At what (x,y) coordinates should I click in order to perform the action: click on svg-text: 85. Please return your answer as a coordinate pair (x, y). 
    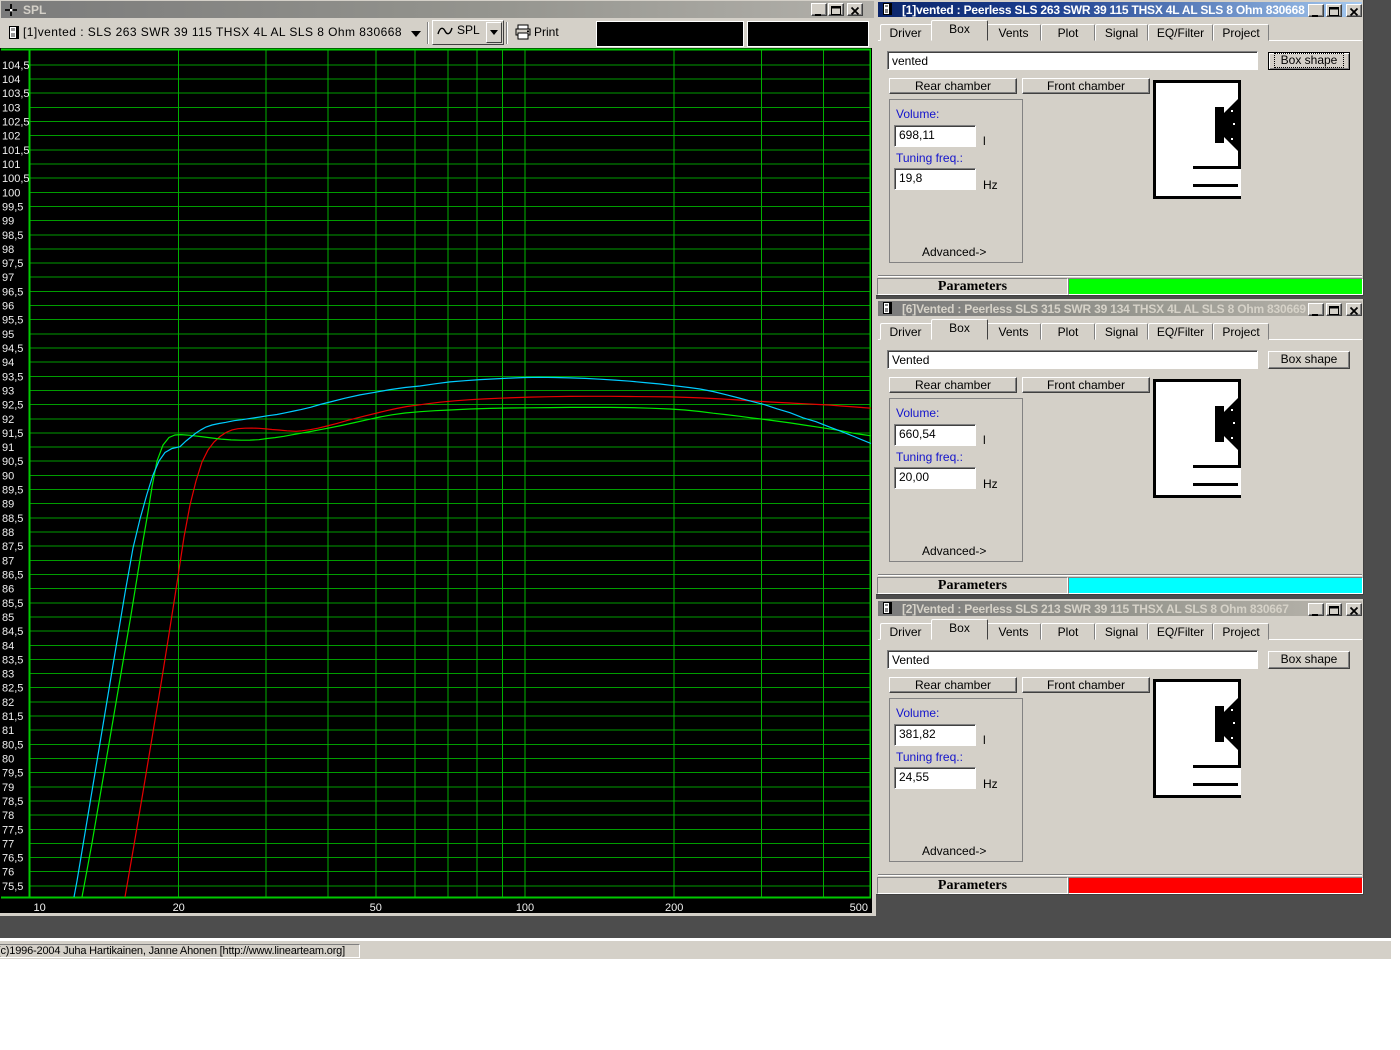
    Looking at the image, I should click on (8, 618).